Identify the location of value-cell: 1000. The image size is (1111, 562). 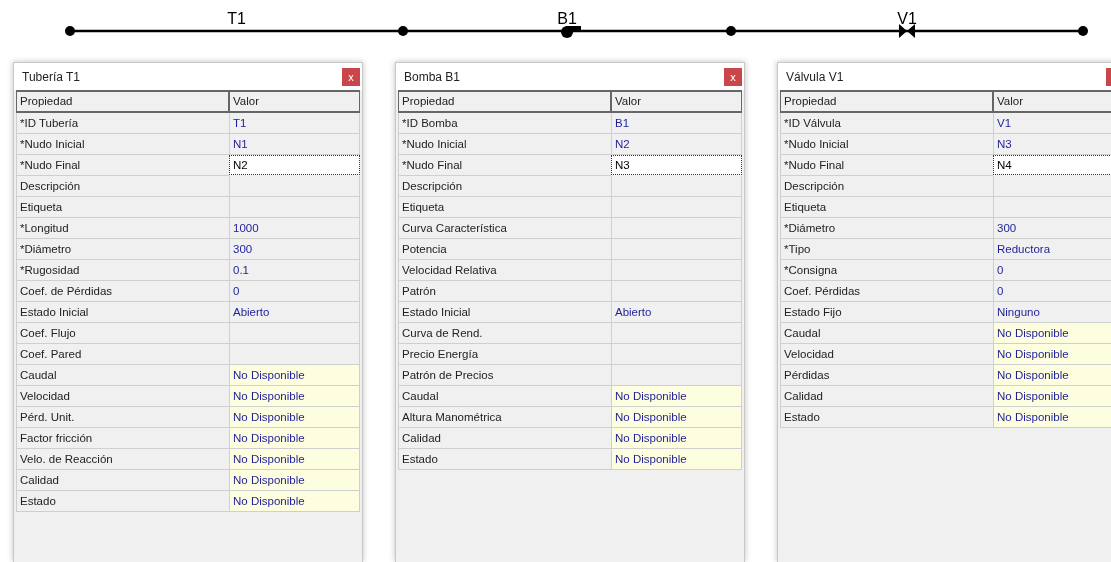
(294, 228).